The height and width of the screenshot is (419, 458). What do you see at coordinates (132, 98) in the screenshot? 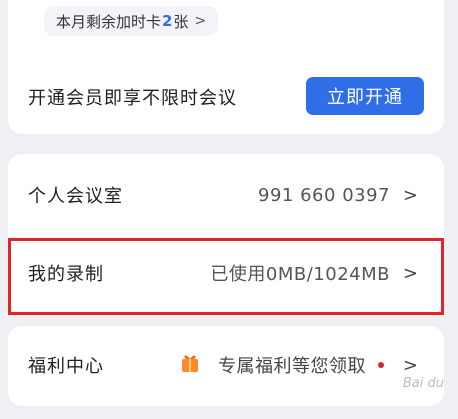
I see `membership-promo-text: 开通会员即享不限时会议` at bounding box center [132, 98].